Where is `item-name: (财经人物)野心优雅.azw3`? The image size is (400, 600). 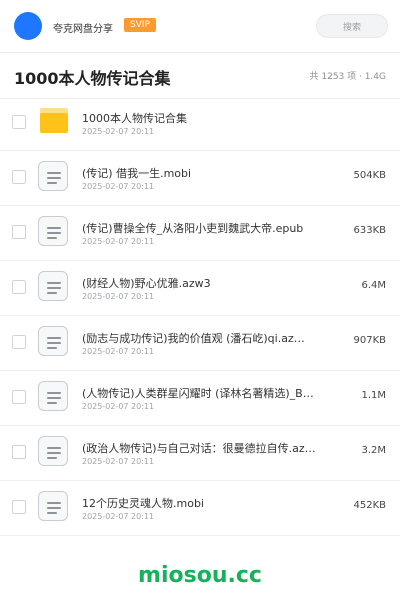 item-name: (财经人物)野心优雅.azw3 is located at coordinates (146, 283).